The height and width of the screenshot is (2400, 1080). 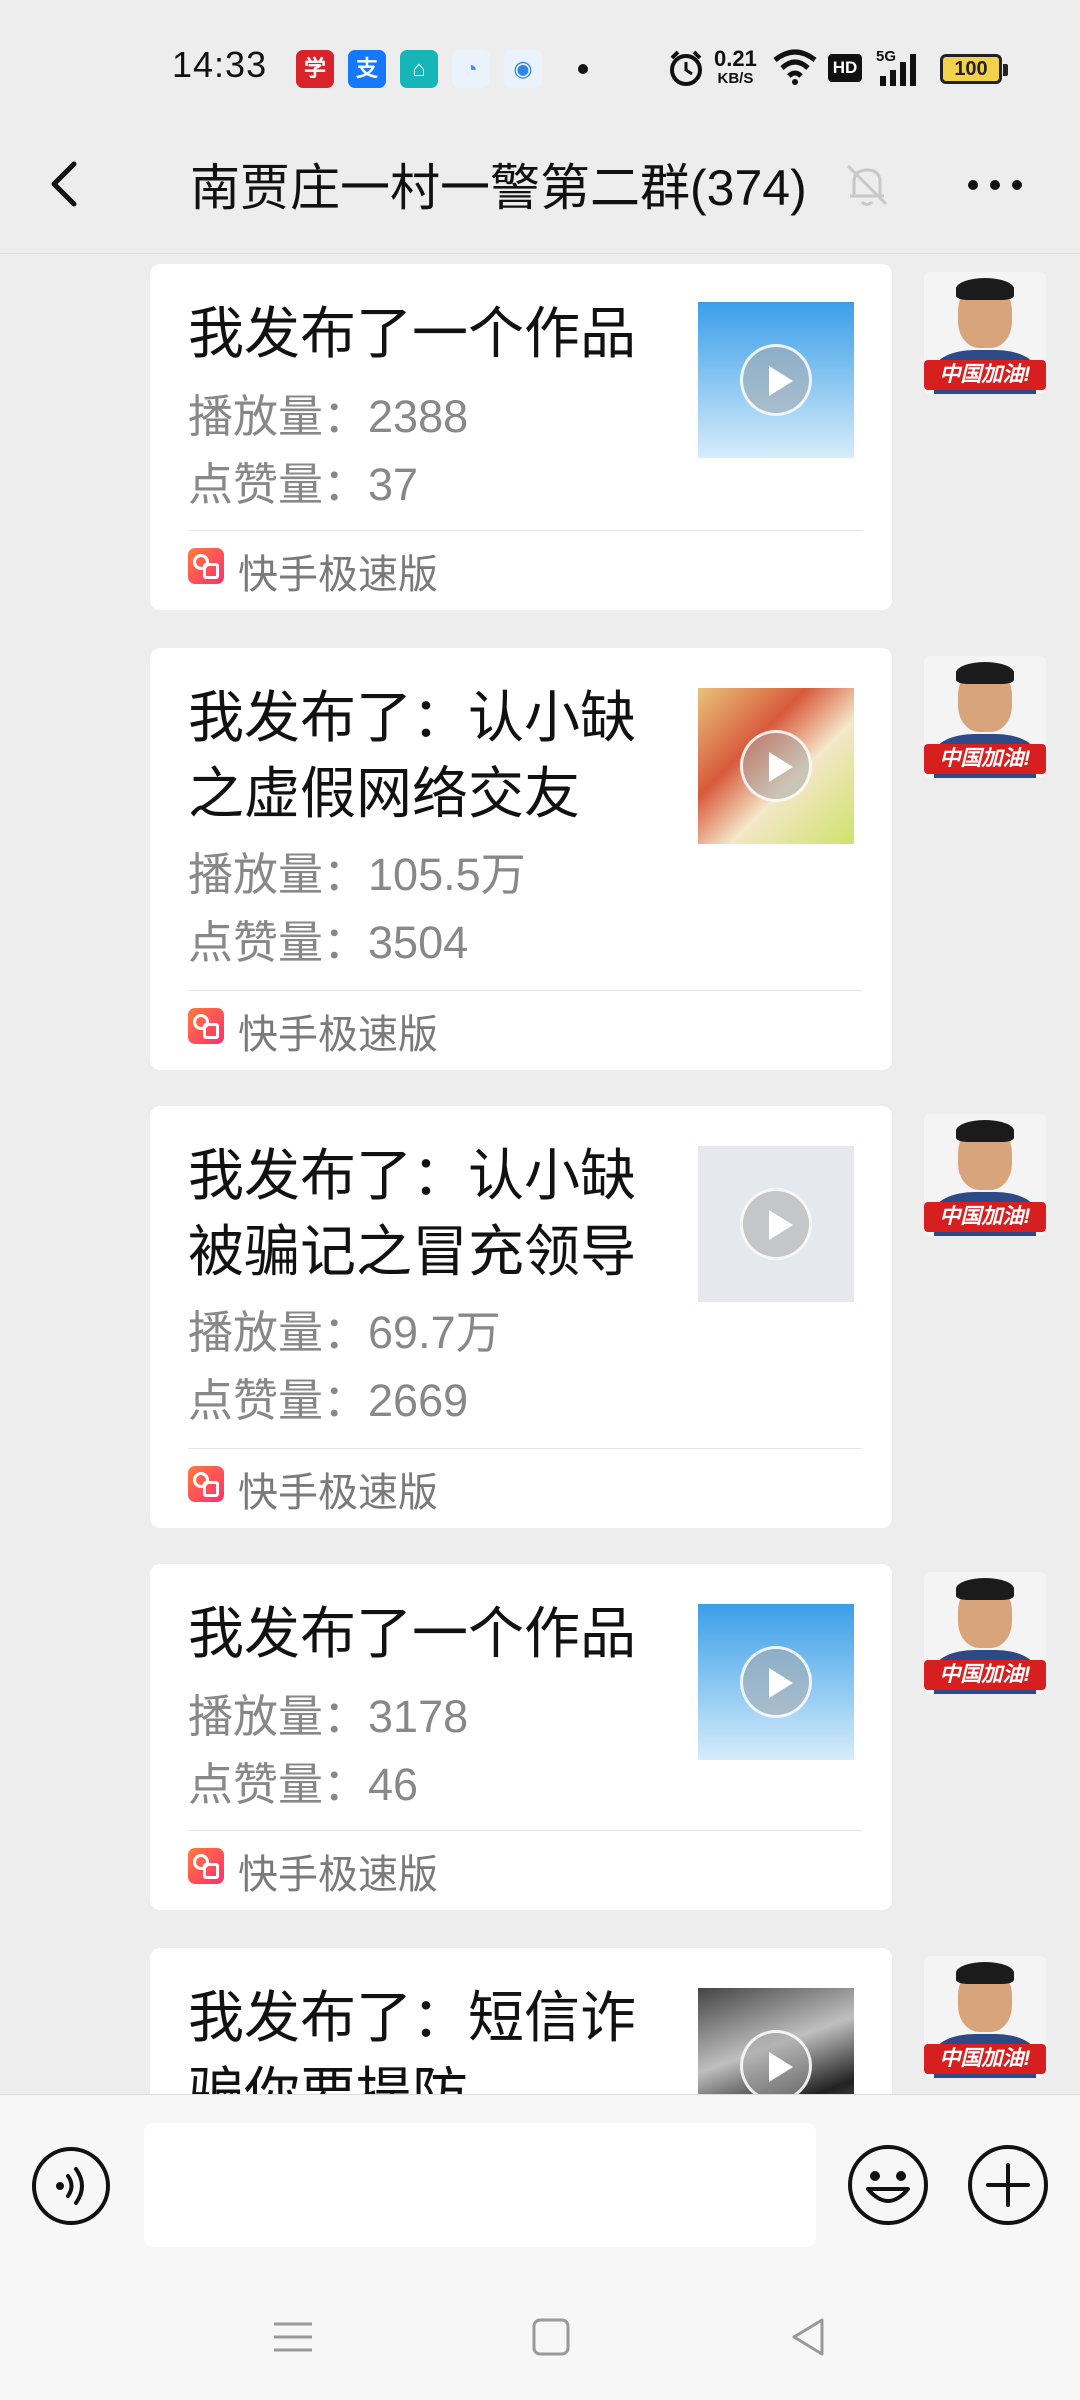 I want to click on views-stat: 播放量：105.5万, so click(x=357, y=870).